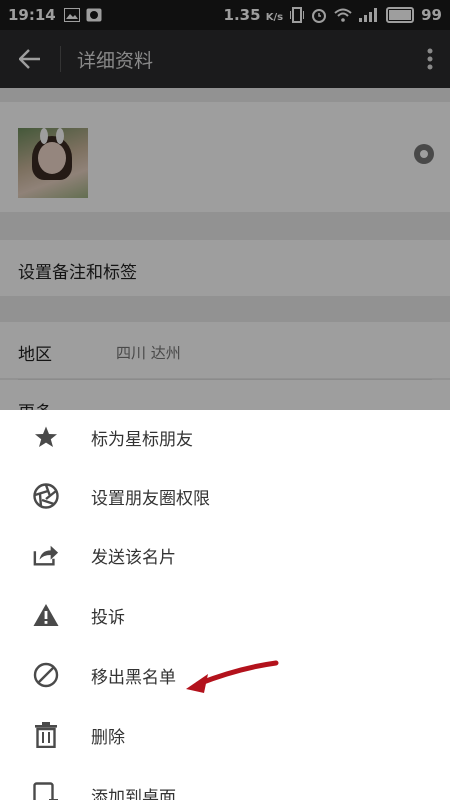 This screenshot has height=800, width=450. I want to click on share-icon, so click(46, 555).